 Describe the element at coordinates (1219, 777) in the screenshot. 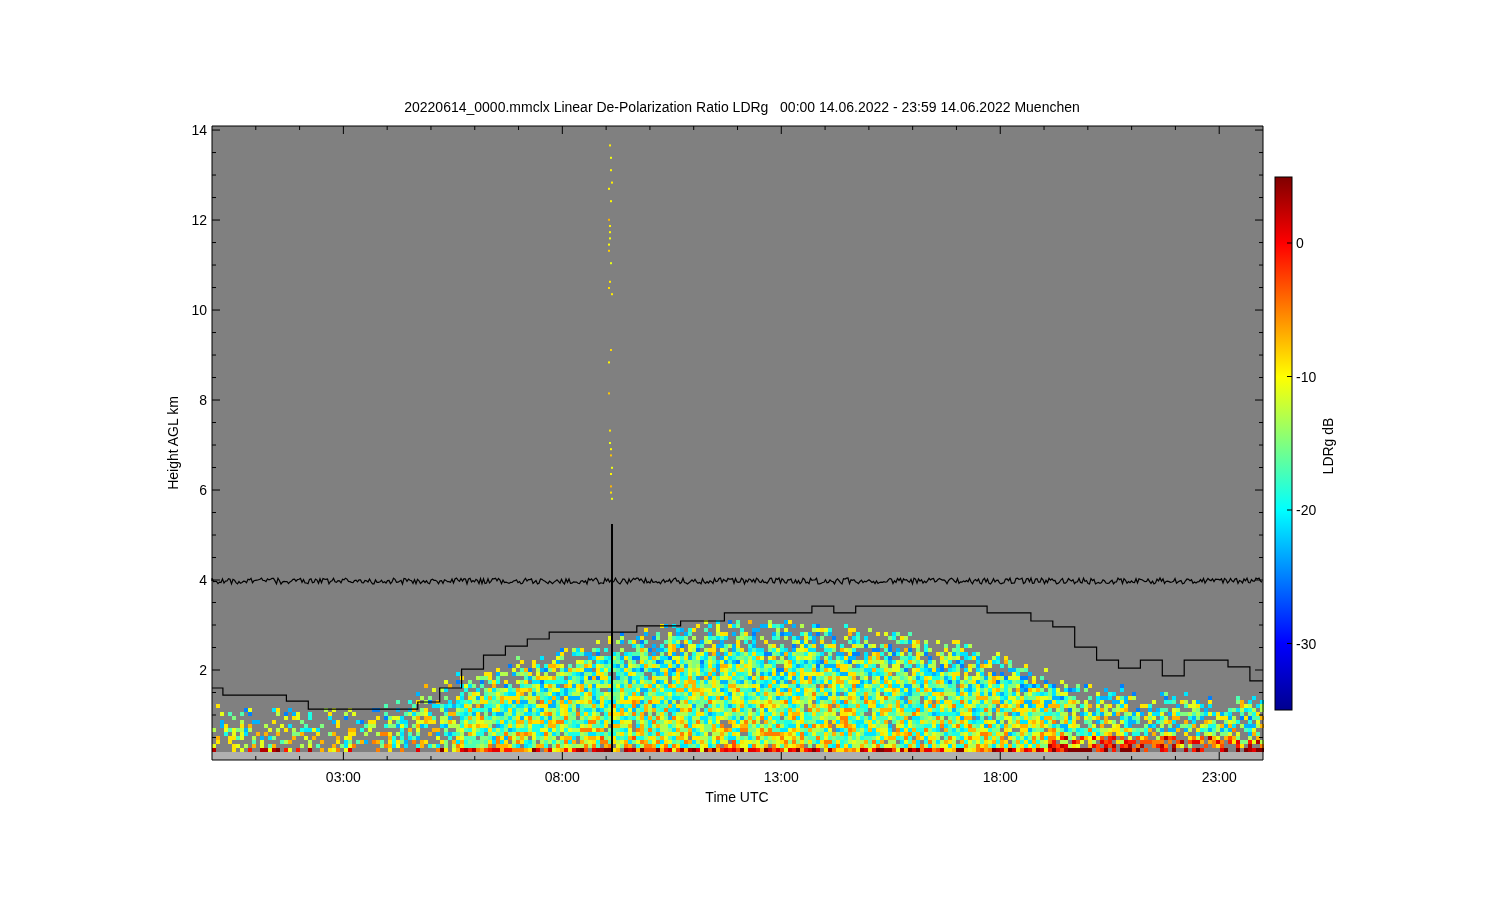

I see `x-tick-label: 23:00` at that location.